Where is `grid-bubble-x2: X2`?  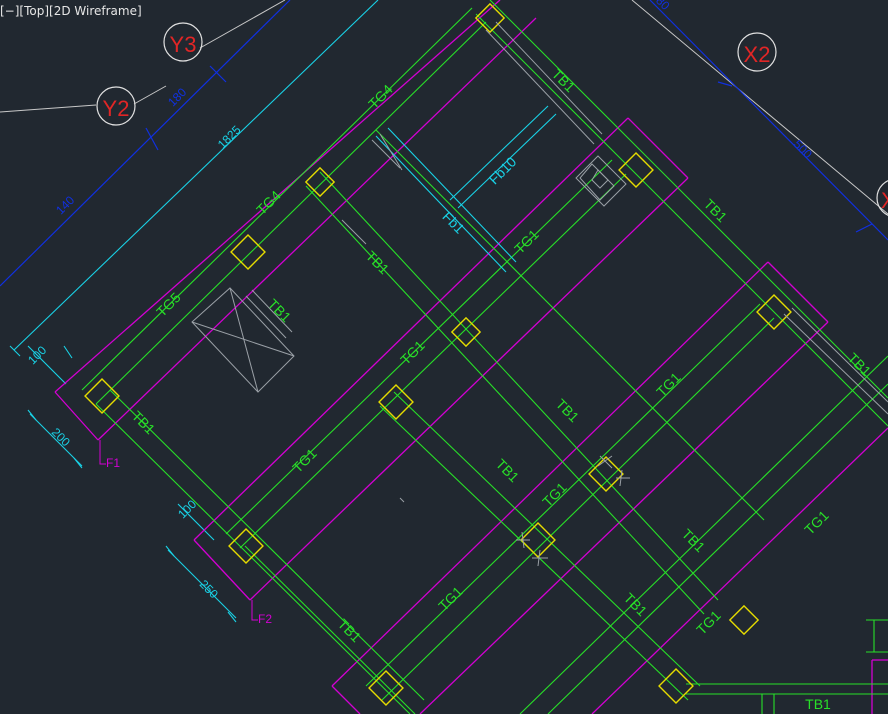
grid-bubble-x2: X2 is located at coordinates (757, 52).